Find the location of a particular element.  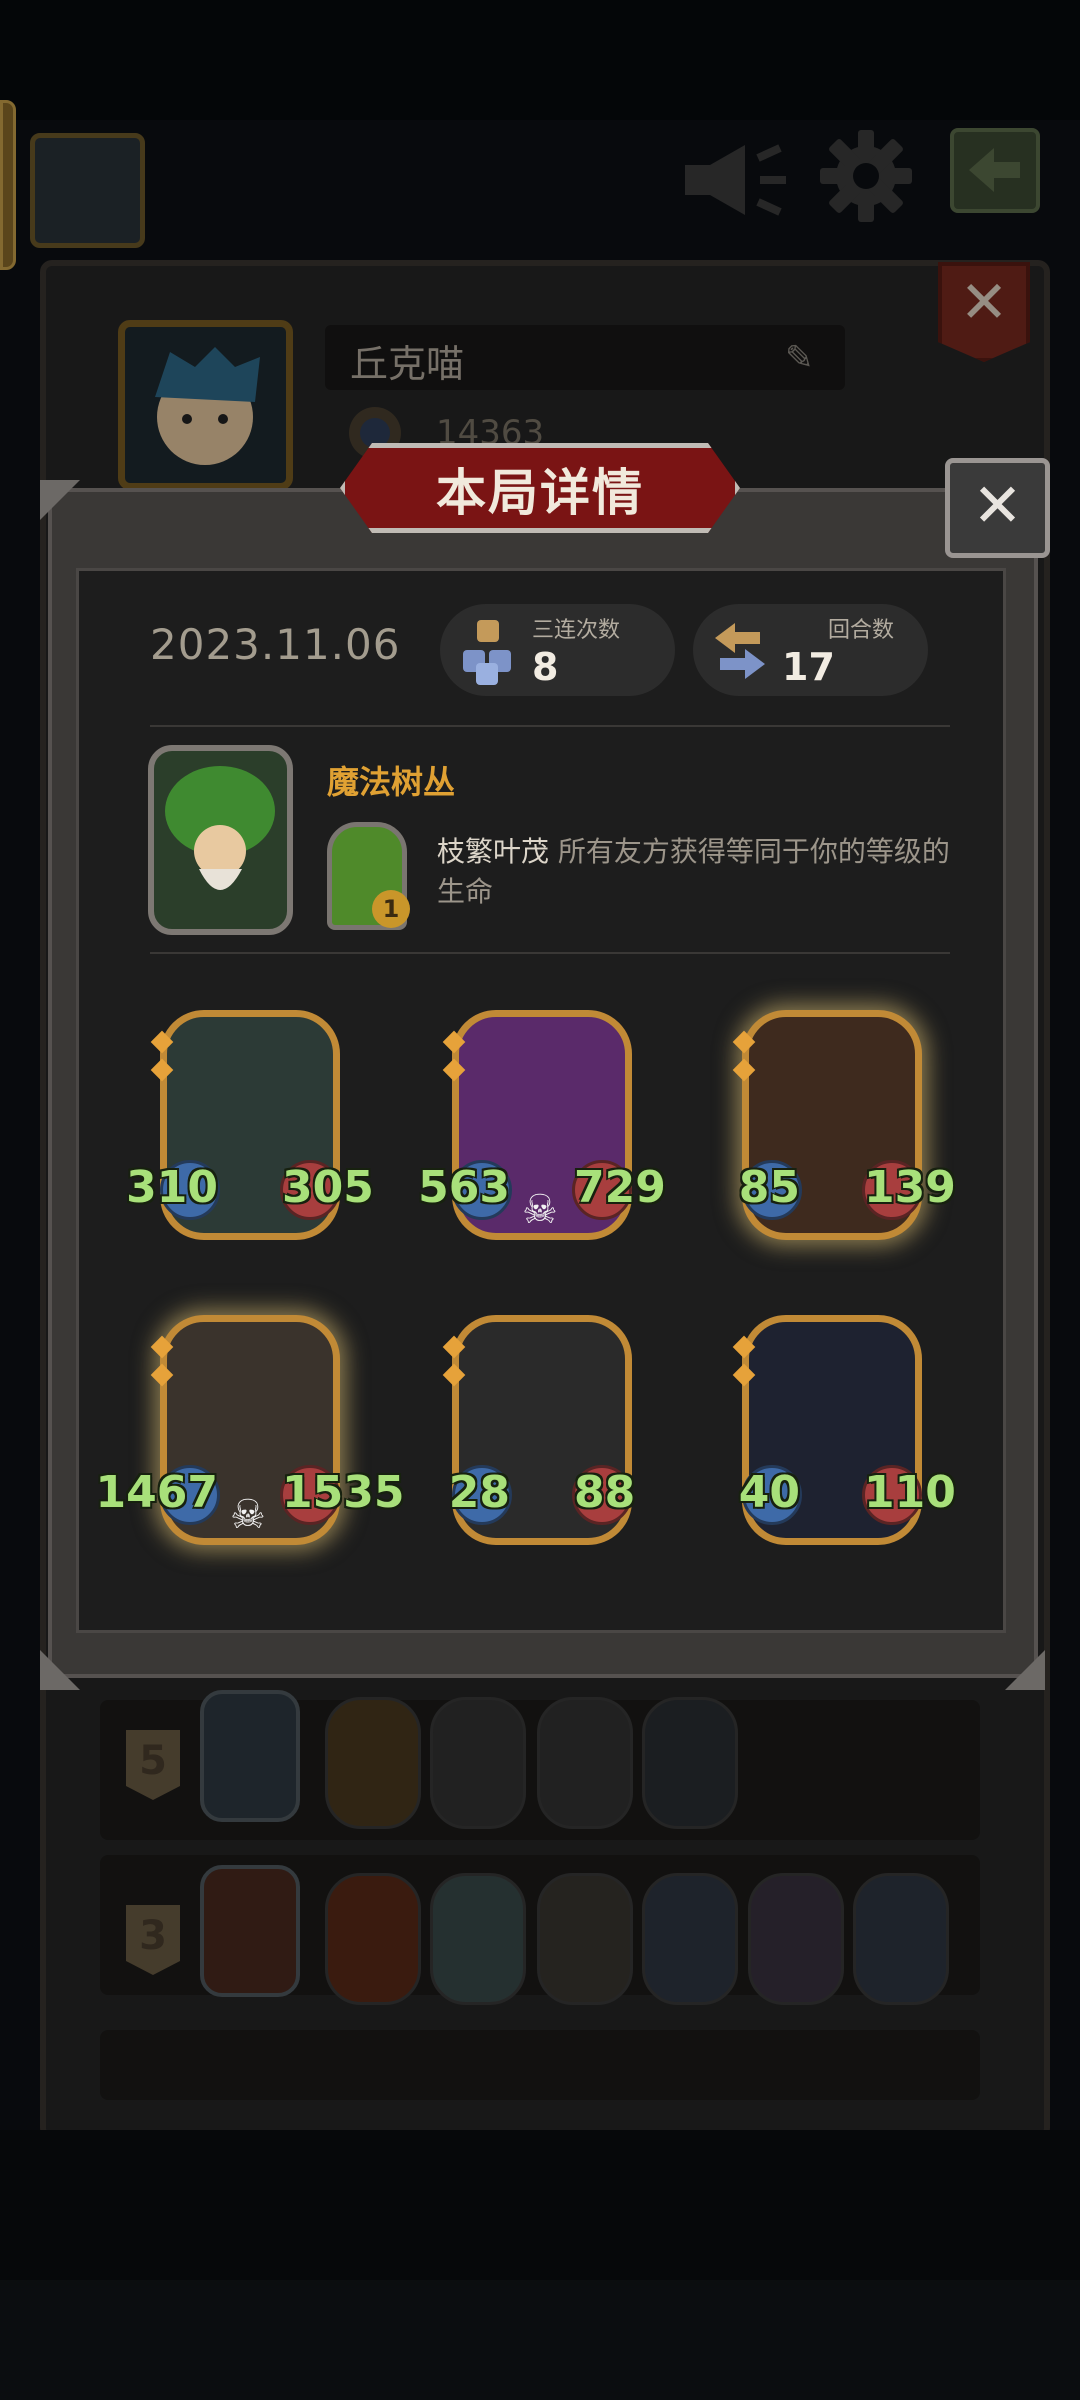

minion-health: 729 is located at coordinates (620, 1187).